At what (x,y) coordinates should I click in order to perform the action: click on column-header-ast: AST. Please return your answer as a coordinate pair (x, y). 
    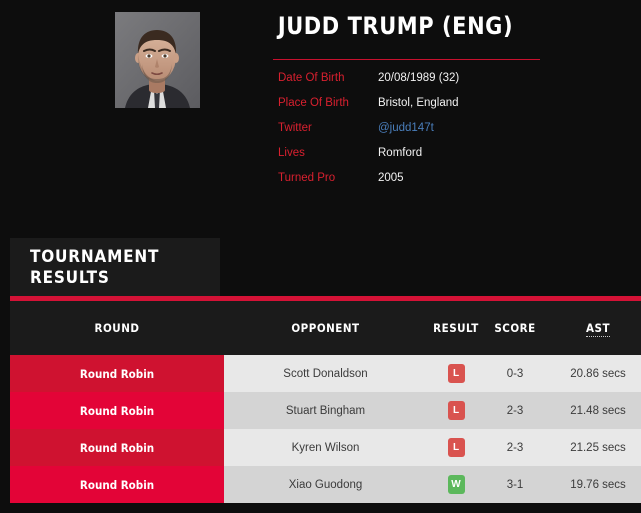
    Looking at the image, I should click on (593, 328).